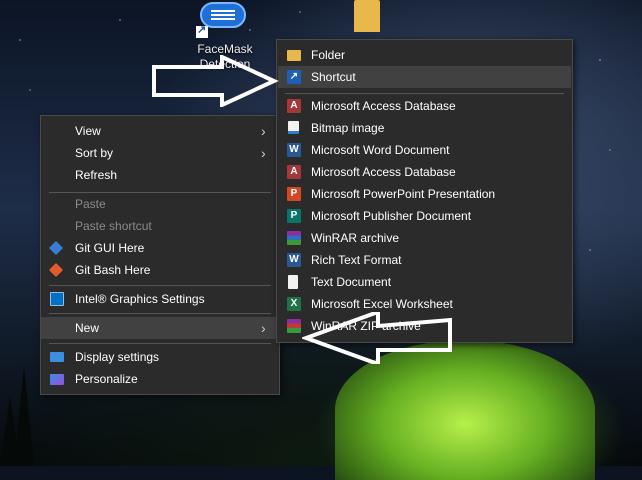 The height and width of the screenshot is (480, 642). What do you see at coordinates (113, 270) in the screenshot?
I see `menu-item-label: Git Bash Here` at bounding box center [113, 270].